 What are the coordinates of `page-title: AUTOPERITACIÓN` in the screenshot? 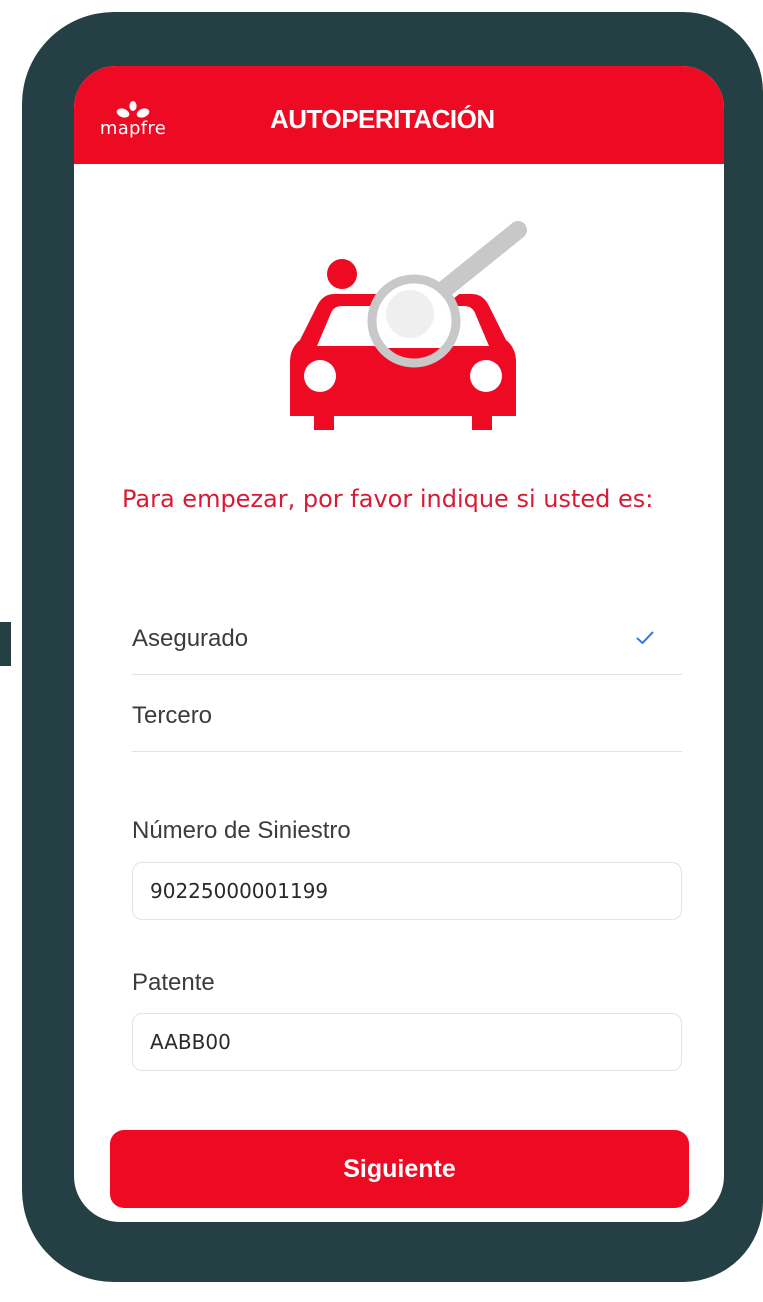 It's located at (382, 119).